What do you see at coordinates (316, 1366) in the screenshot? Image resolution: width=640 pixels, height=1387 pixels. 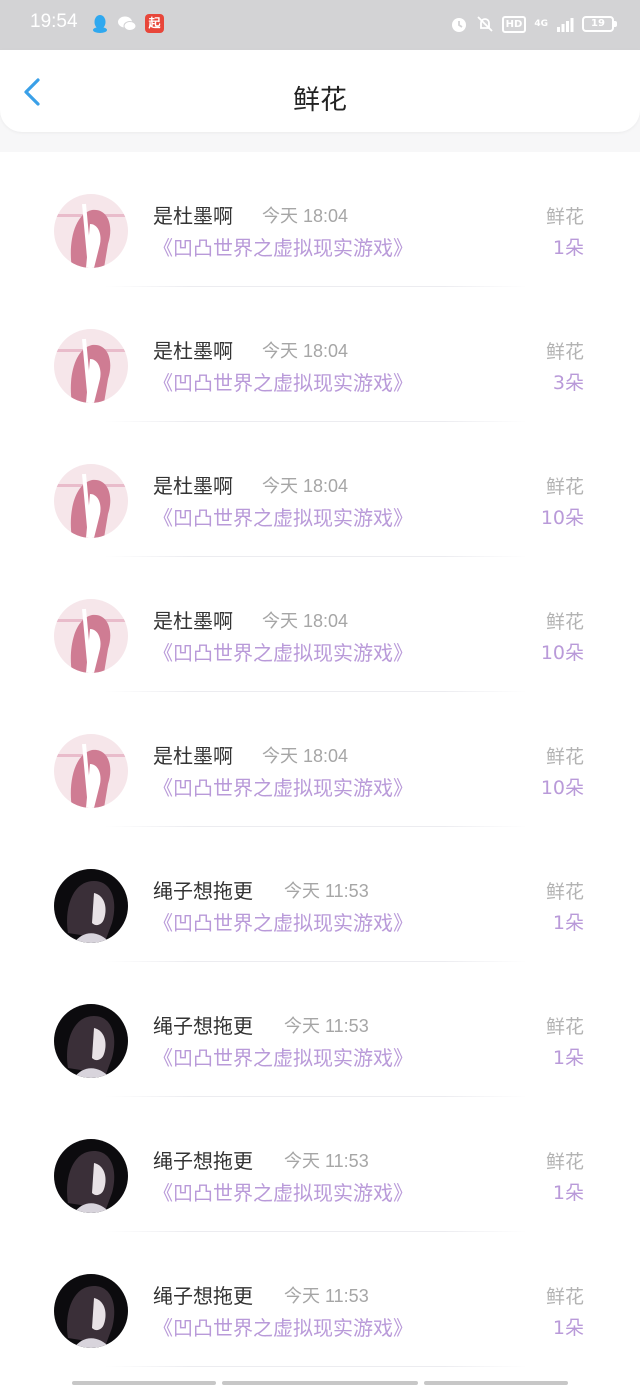 I see `row-divider` at bounding box center [316, 1366].